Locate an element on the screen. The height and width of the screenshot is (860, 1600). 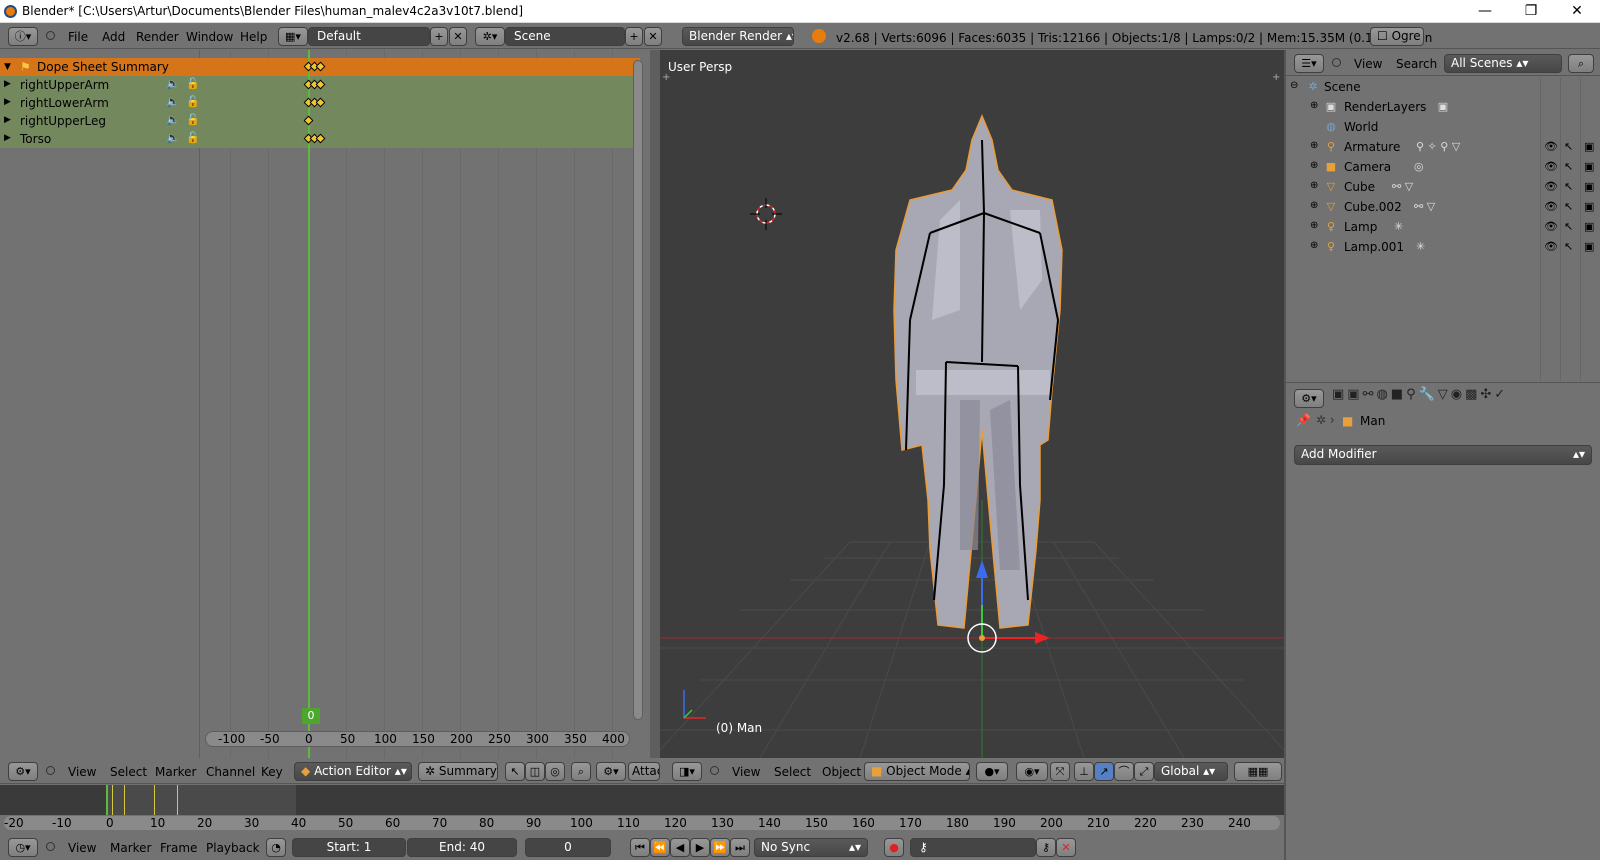
screen-layout-icon: ▦▾ is located at coordinates (293, 36).